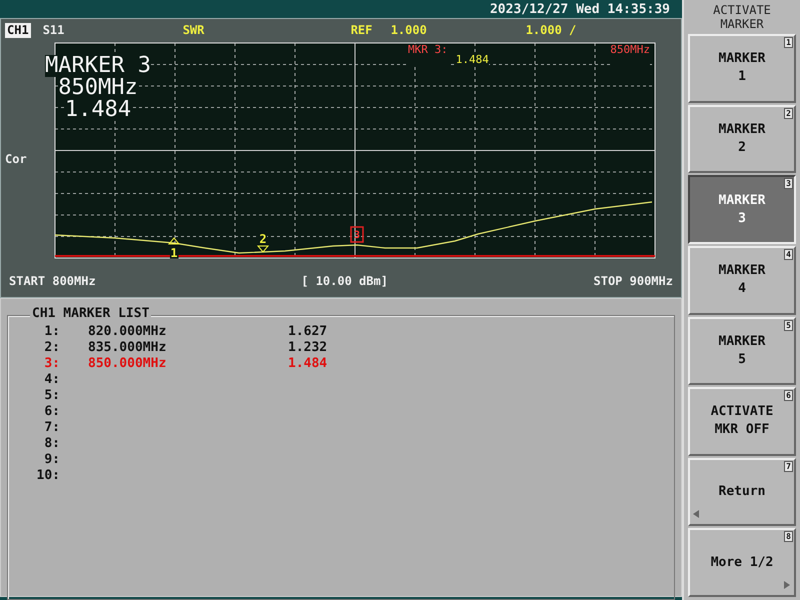 The height and width of the screenshot is (600, 800). Describe the element at coordinates (788, 466) in the screenshot. I see `softkey-number: 7` at that location.